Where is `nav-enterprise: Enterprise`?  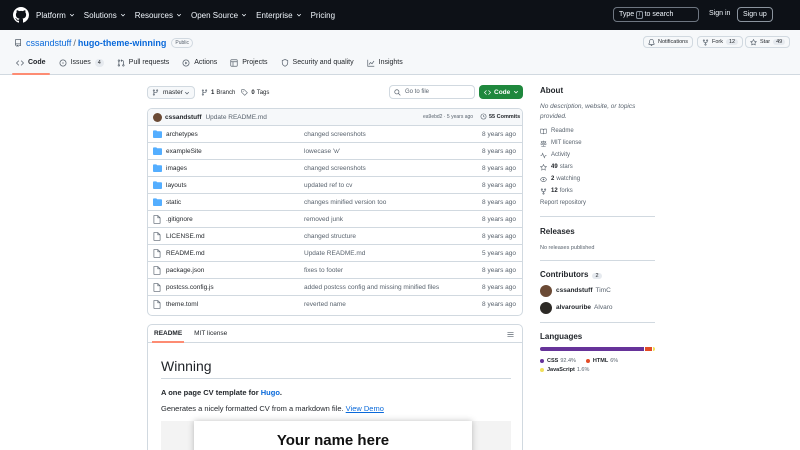 nav-enterprise: Enterprise is located at coordinates (278, 15).